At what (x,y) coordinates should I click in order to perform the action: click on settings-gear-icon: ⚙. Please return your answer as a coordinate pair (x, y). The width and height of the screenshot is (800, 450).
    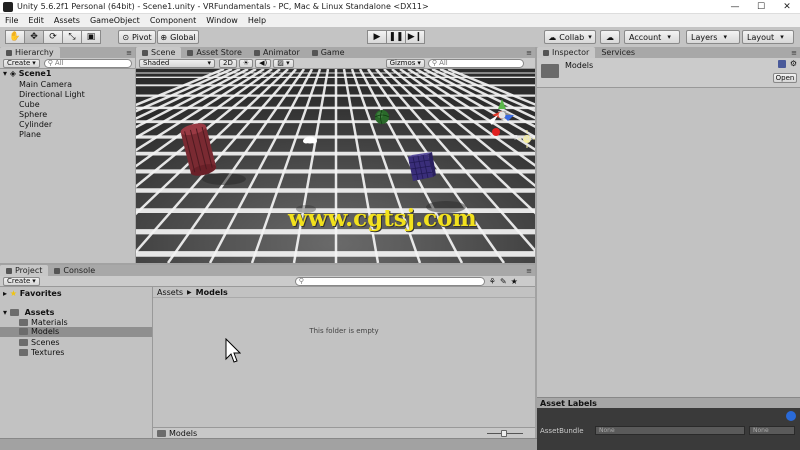
    Looking at the image, I should click on (793, 63).